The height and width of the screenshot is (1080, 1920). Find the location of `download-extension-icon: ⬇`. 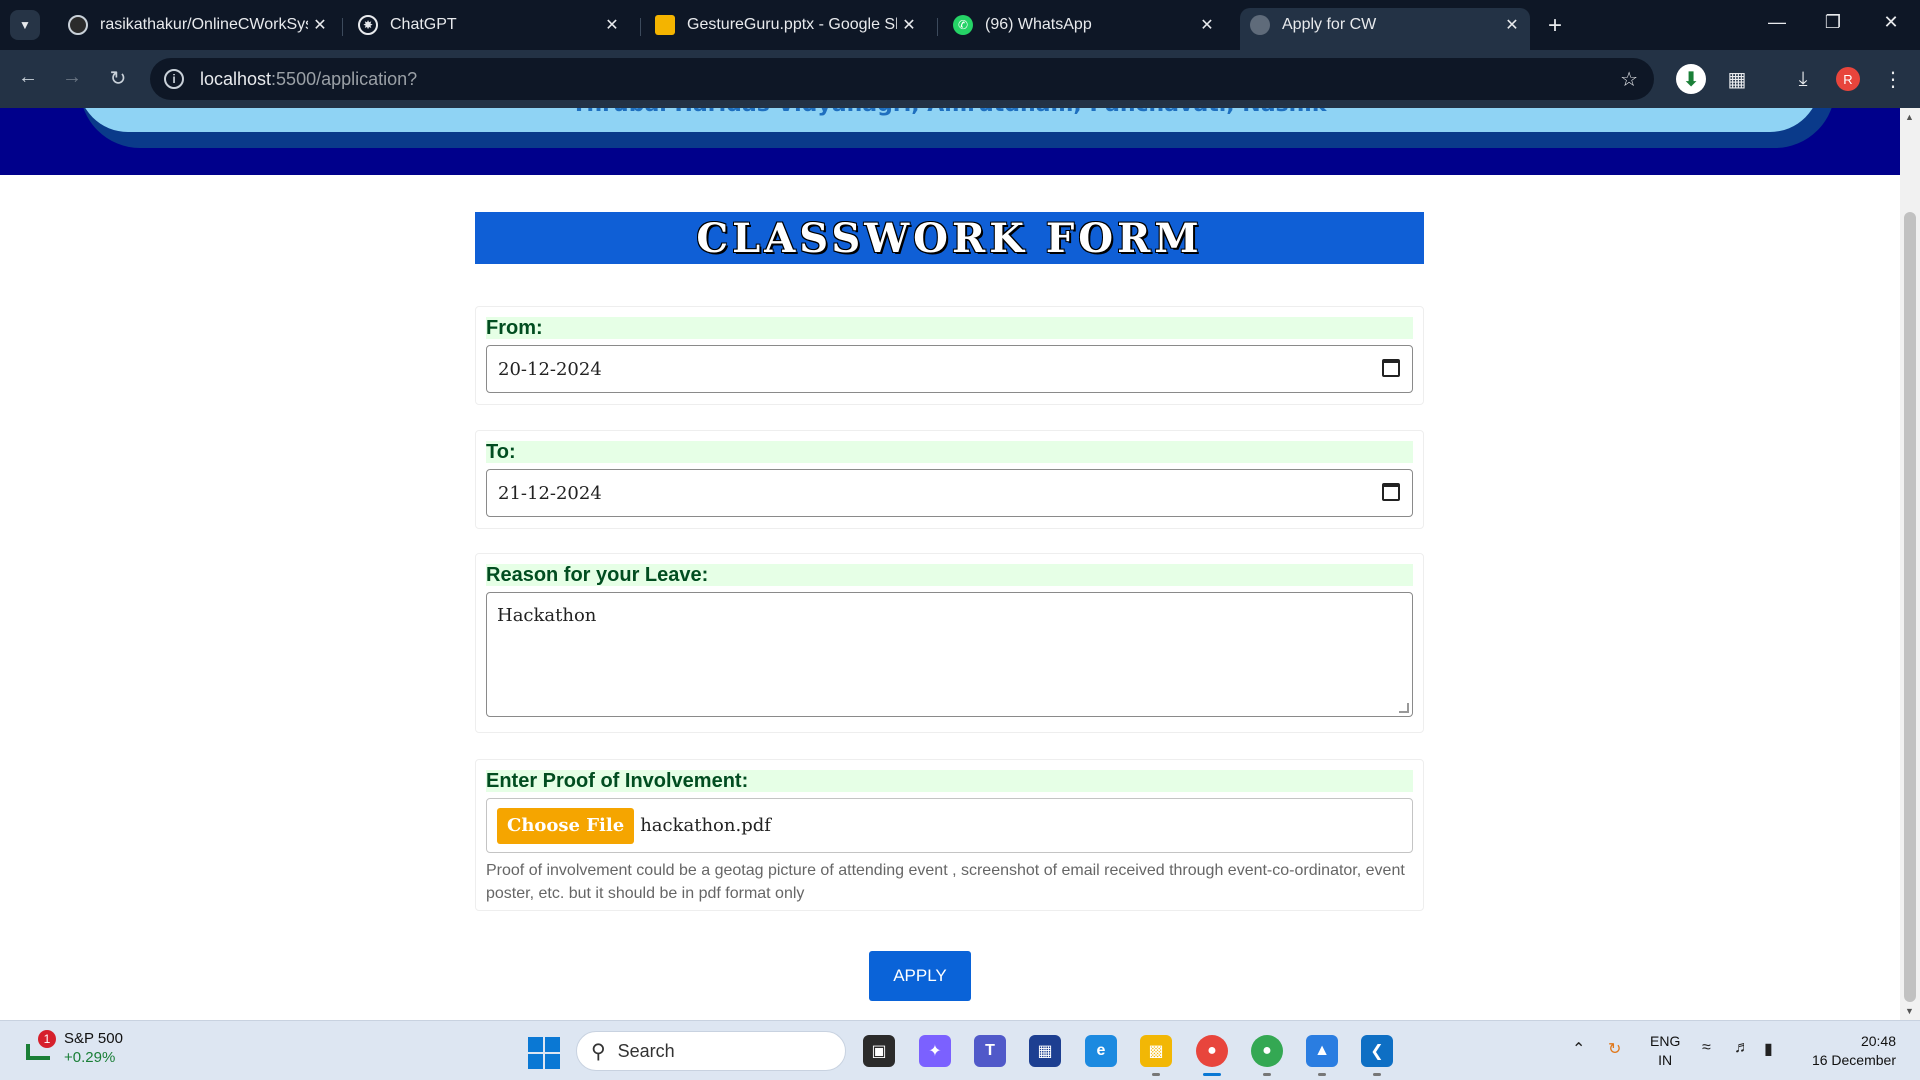

download-extension-icon: ⬇ is located at coordinates (1691, 79).